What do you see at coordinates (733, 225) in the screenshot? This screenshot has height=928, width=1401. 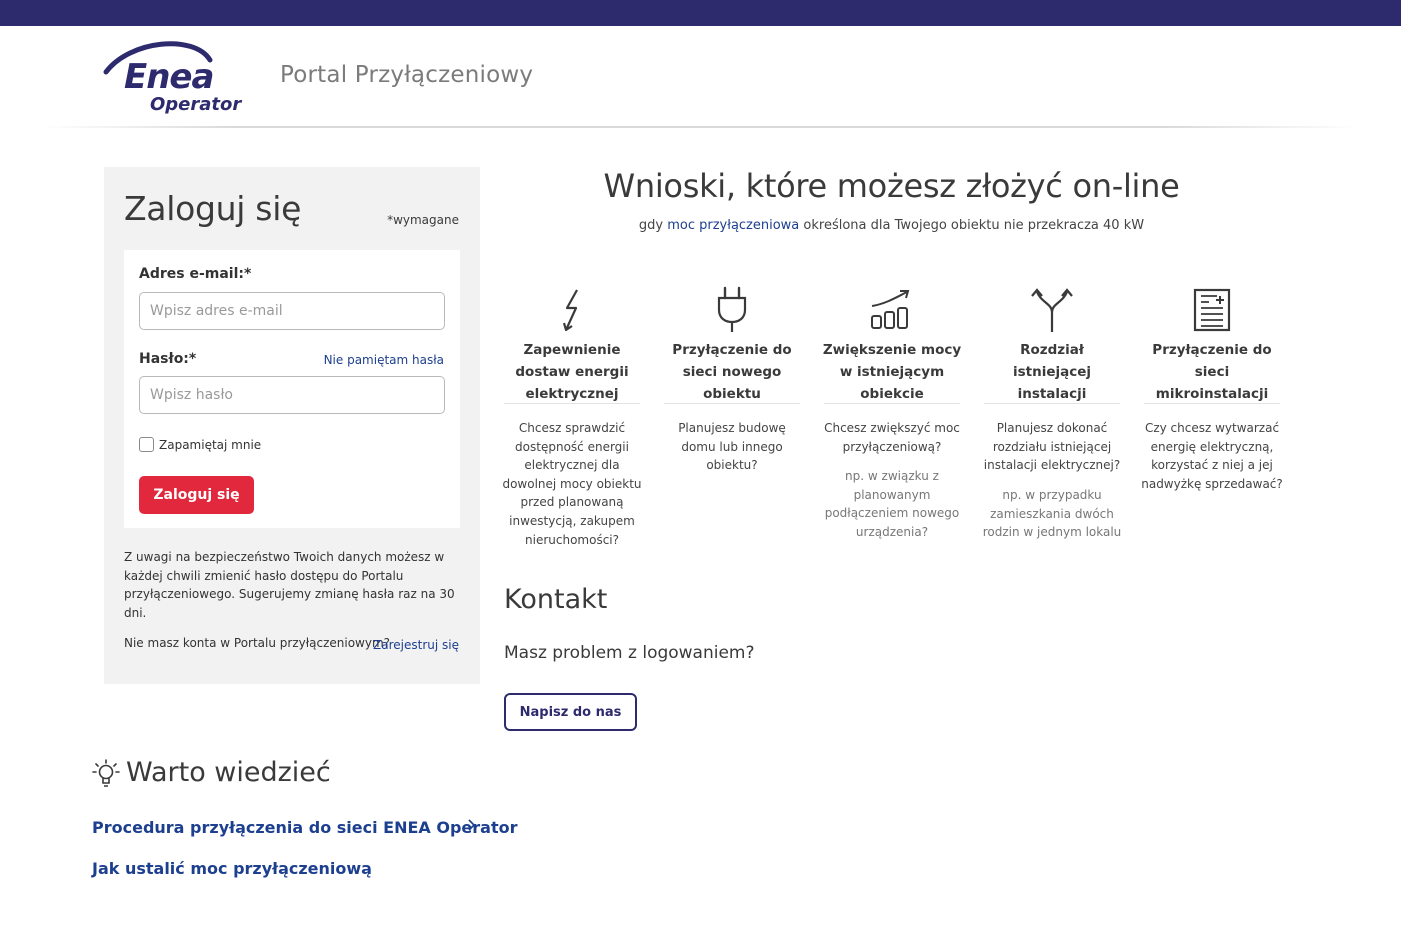 I see `connection-power-link: moc przyłączeniowa` at bounding box center [733, 225].